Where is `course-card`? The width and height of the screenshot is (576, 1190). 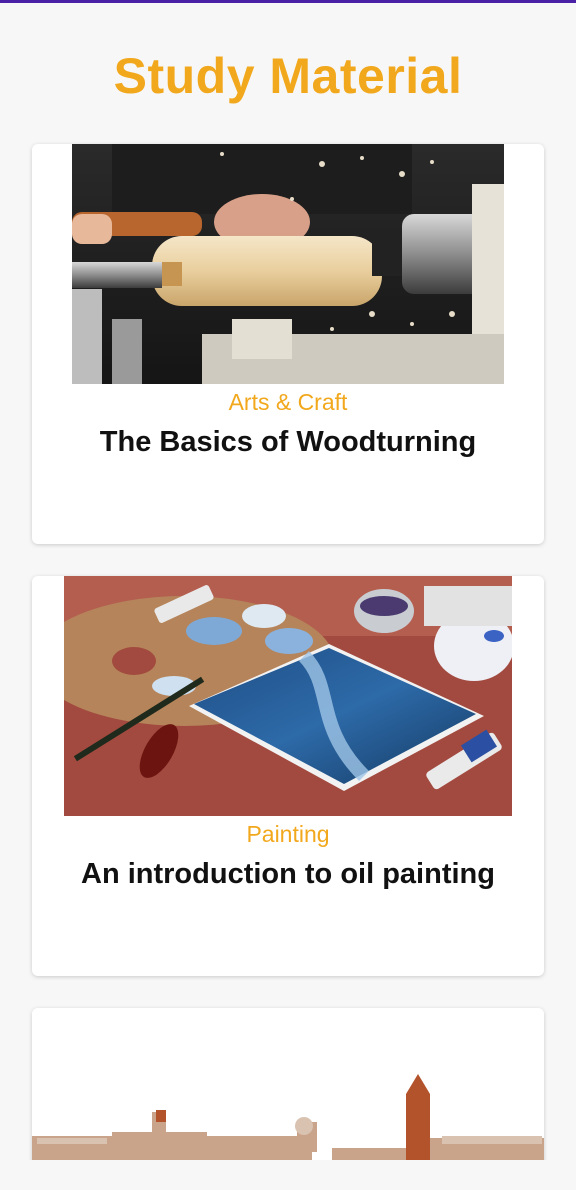 course-card is located at coordinates (288, 1088).